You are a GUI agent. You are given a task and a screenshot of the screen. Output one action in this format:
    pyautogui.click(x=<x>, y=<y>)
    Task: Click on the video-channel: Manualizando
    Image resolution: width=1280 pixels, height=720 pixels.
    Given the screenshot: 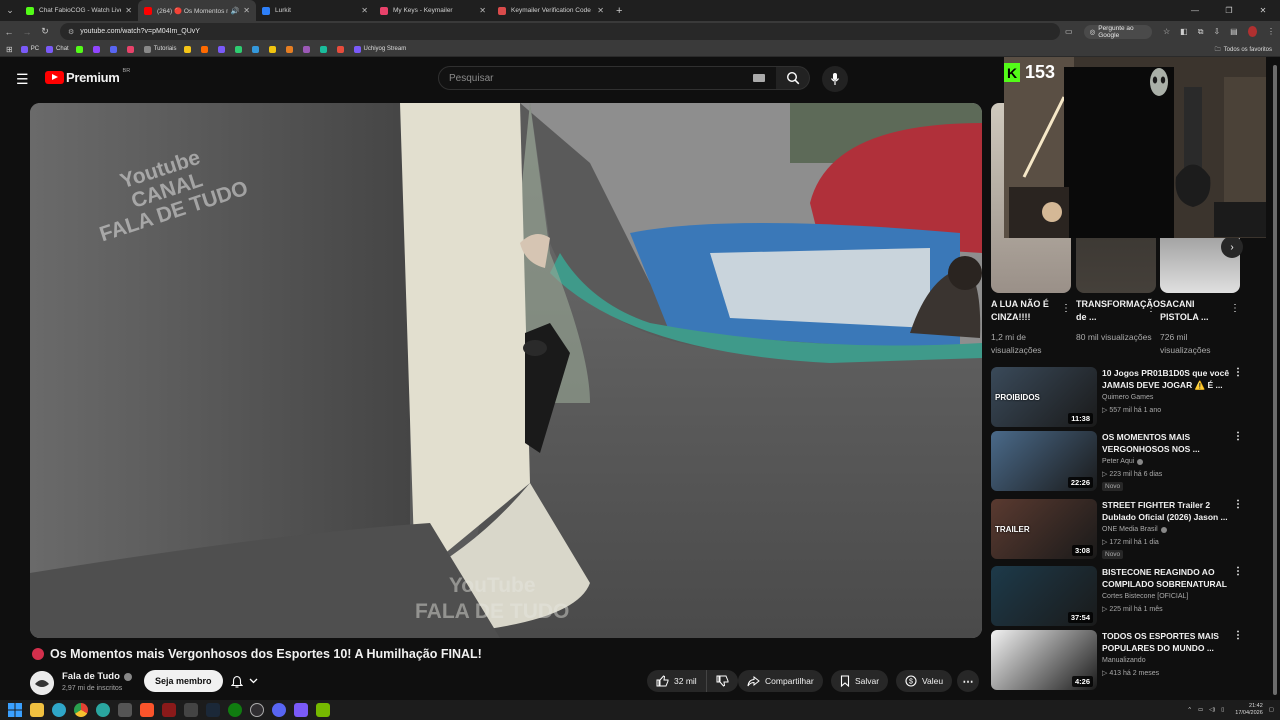 What is the action you would take?
    pyautogui.click(x=1124, y=660)
    